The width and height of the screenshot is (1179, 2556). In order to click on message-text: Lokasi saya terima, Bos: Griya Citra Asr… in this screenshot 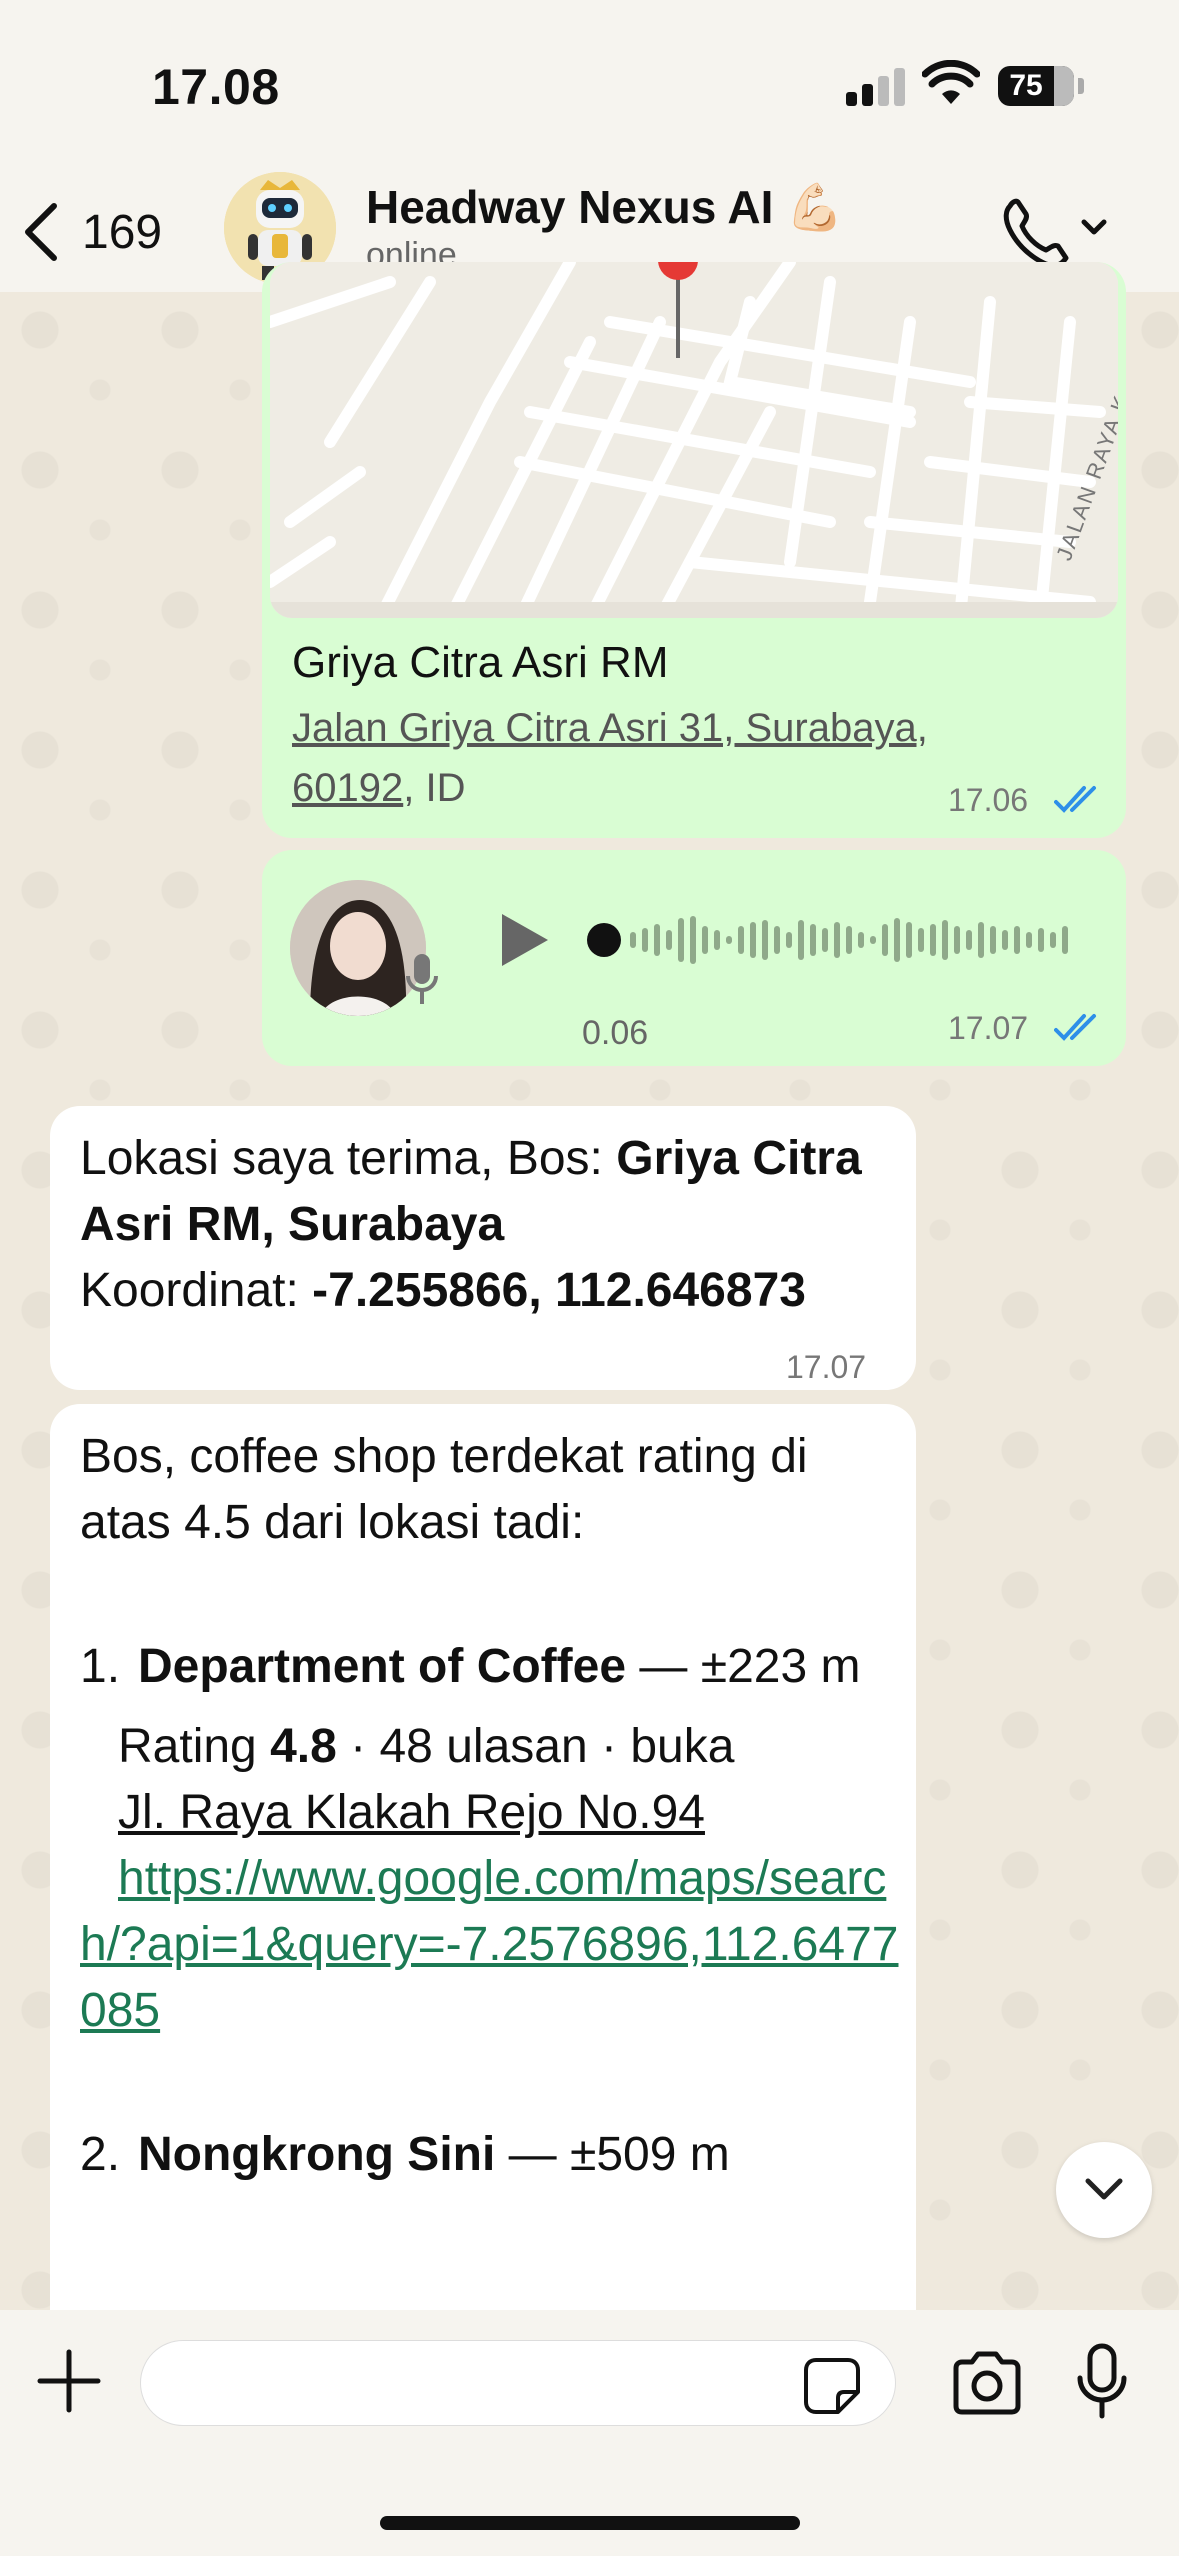, I will do `click(490, 1225)`.